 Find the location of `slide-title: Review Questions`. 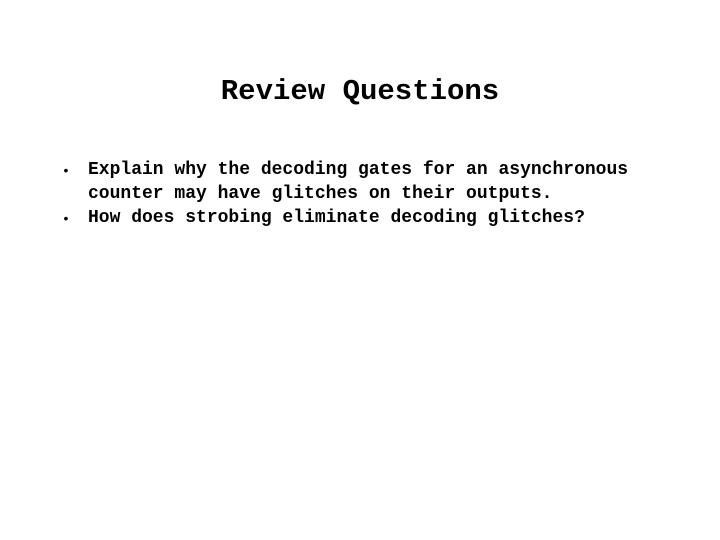

slide-title: Review Questions is located at coordinates (360, 91).